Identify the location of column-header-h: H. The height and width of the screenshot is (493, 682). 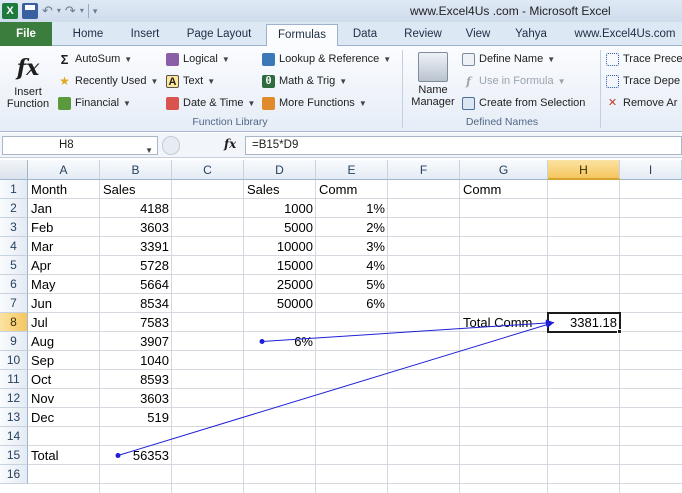
(584, 170).